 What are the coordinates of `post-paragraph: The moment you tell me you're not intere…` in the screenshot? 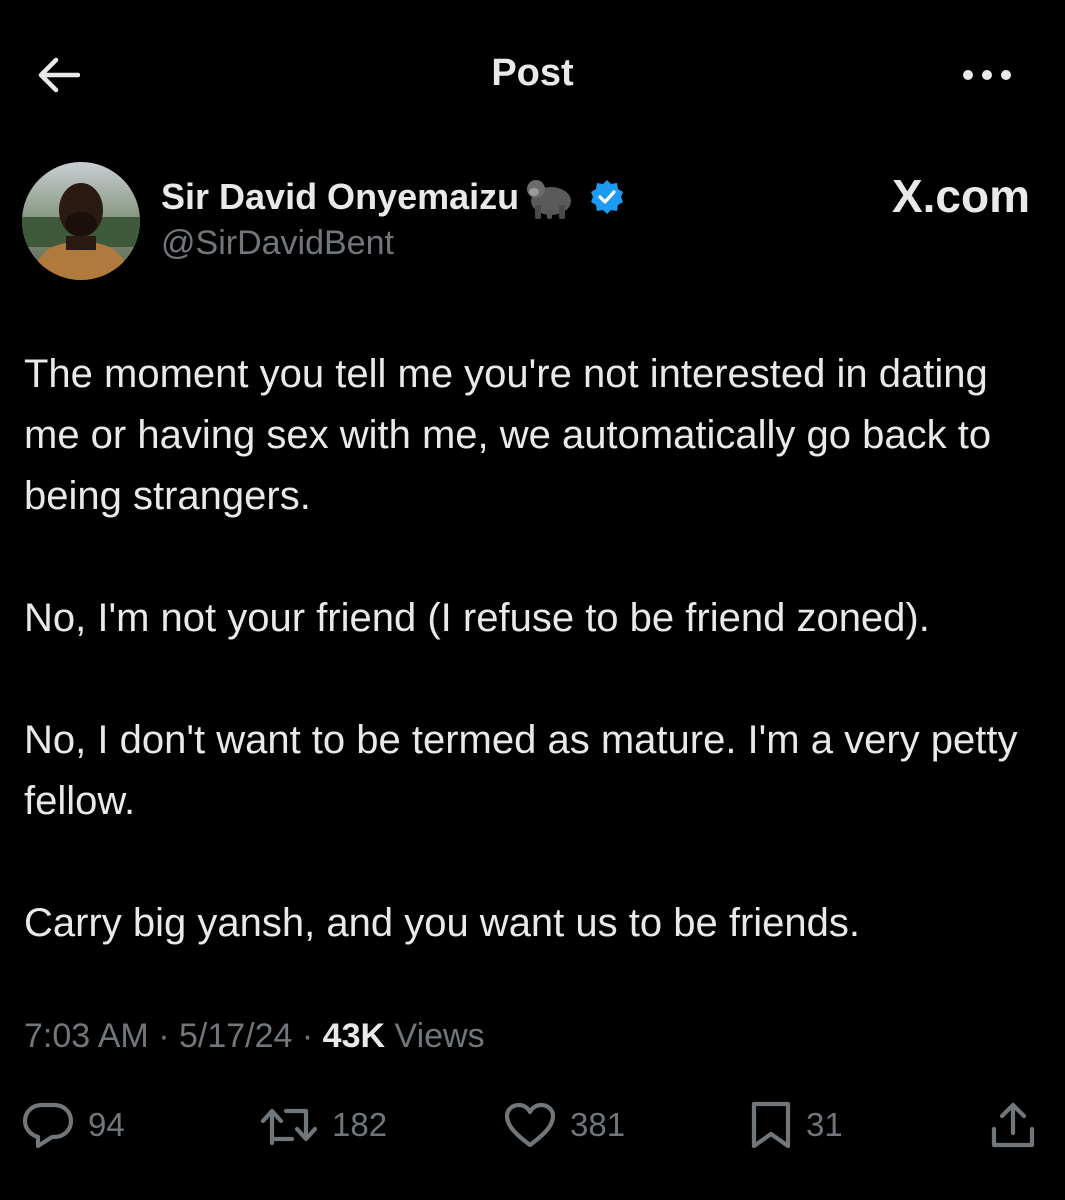 It's located at (508, 435).